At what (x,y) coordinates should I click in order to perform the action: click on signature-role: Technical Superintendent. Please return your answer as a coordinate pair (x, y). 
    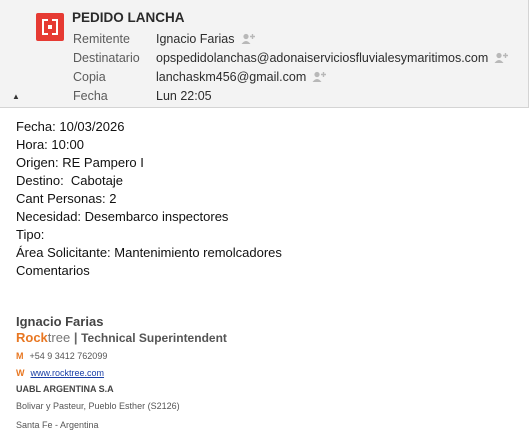
    Looking at the image, I should click on (154, 338).